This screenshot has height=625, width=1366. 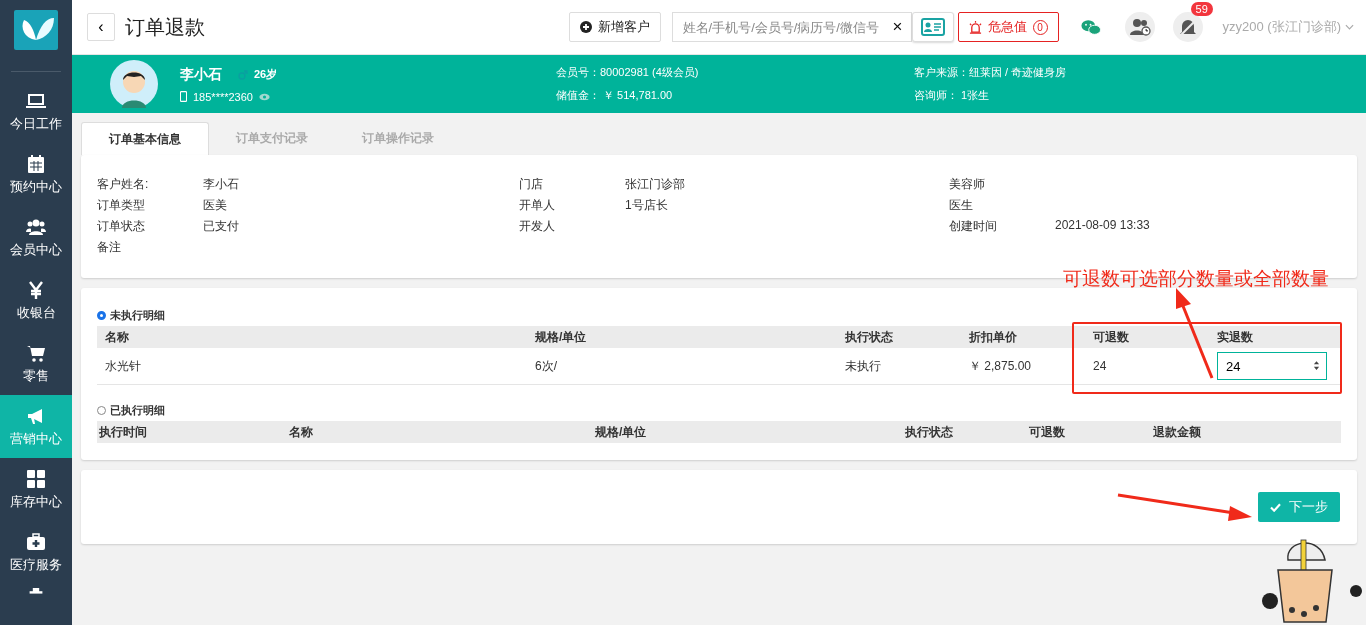 I want to click on annotation-text: 可退数可选部分数量或全部数量, so click(x=1196, y=279).